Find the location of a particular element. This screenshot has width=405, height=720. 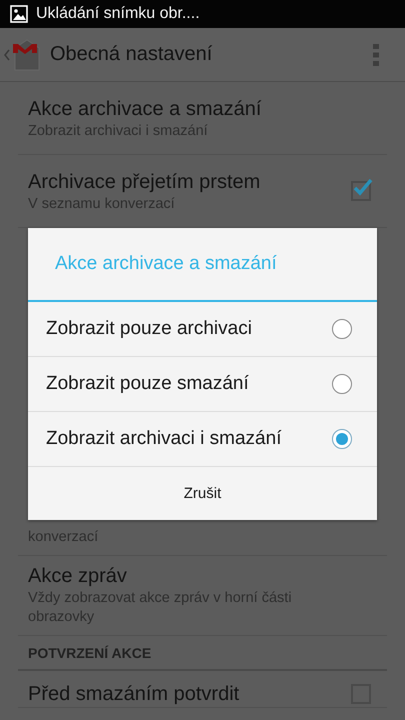

option-label: Zobrazit archivaci i smazání is located at coordinates (164, 439).